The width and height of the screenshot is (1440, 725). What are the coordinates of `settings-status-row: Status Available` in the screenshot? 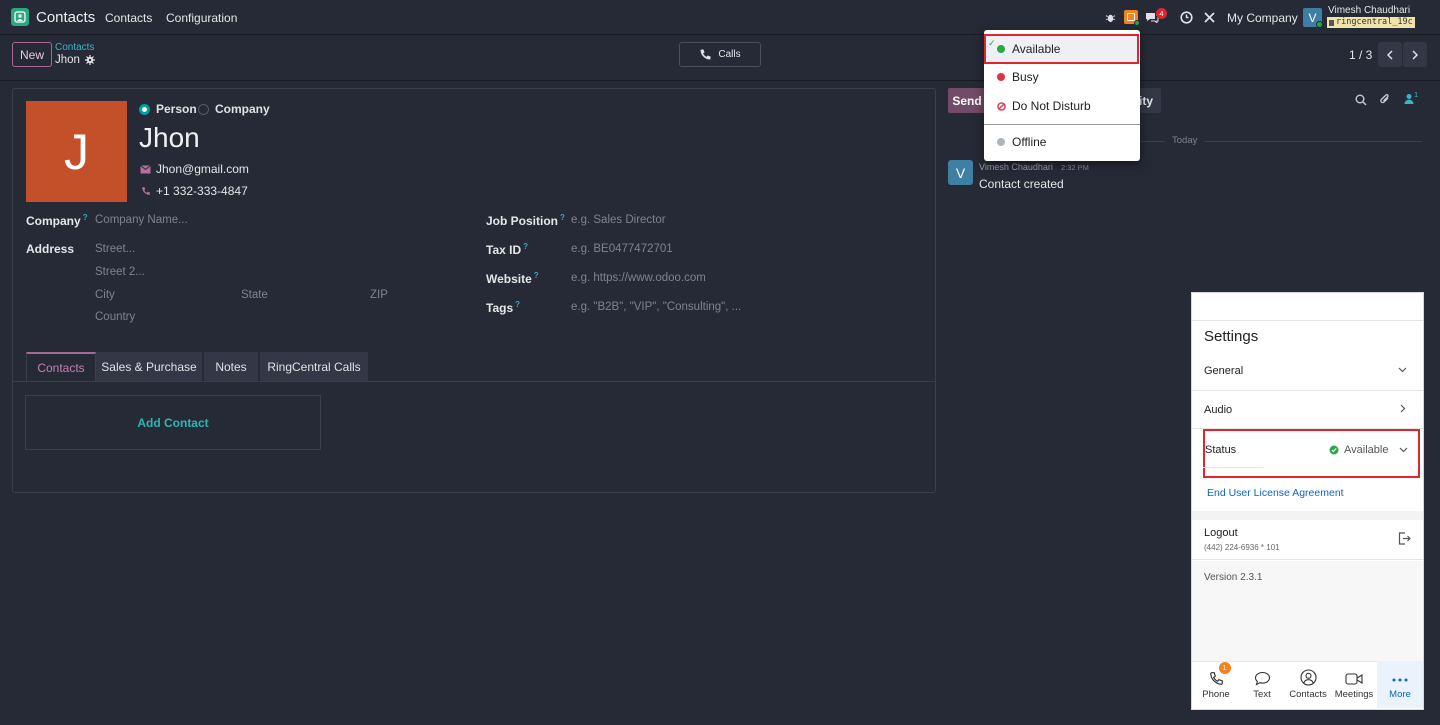 It's located at (1311, 453).